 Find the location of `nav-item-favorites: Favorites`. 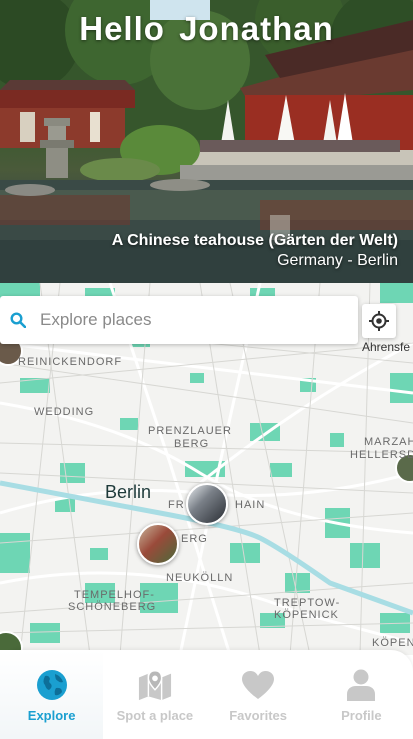

nav-item-favorites: Favorites is located at coordinates (258, 694).